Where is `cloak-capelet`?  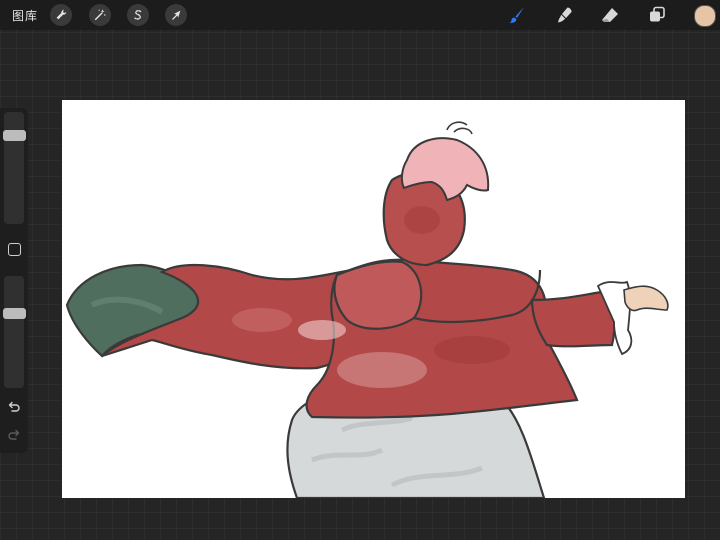
cloak-capelet is located at coordinates (378, 295).